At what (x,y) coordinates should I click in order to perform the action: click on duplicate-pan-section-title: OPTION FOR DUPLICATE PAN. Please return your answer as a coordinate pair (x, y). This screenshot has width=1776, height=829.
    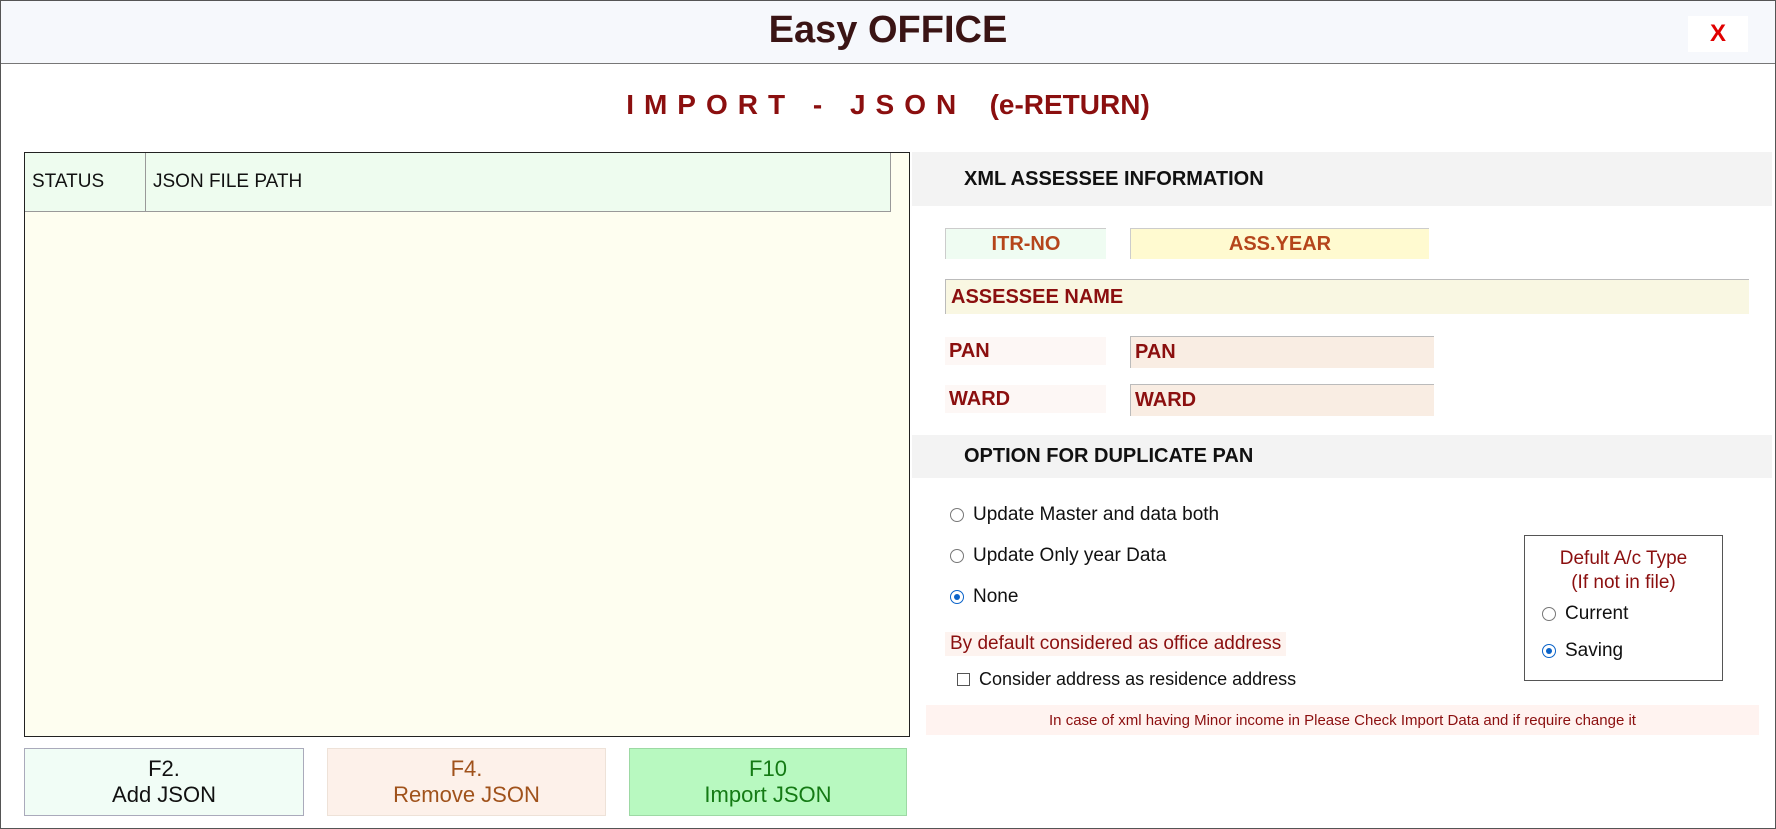
    Looking at the image, I should click on (1342, 456).